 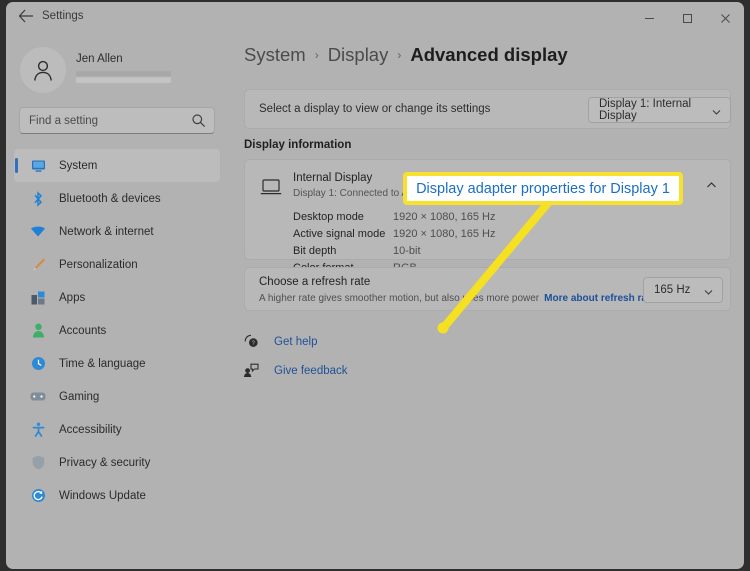 I want to click on chevron-up-icon, so click(x=711, y=185).